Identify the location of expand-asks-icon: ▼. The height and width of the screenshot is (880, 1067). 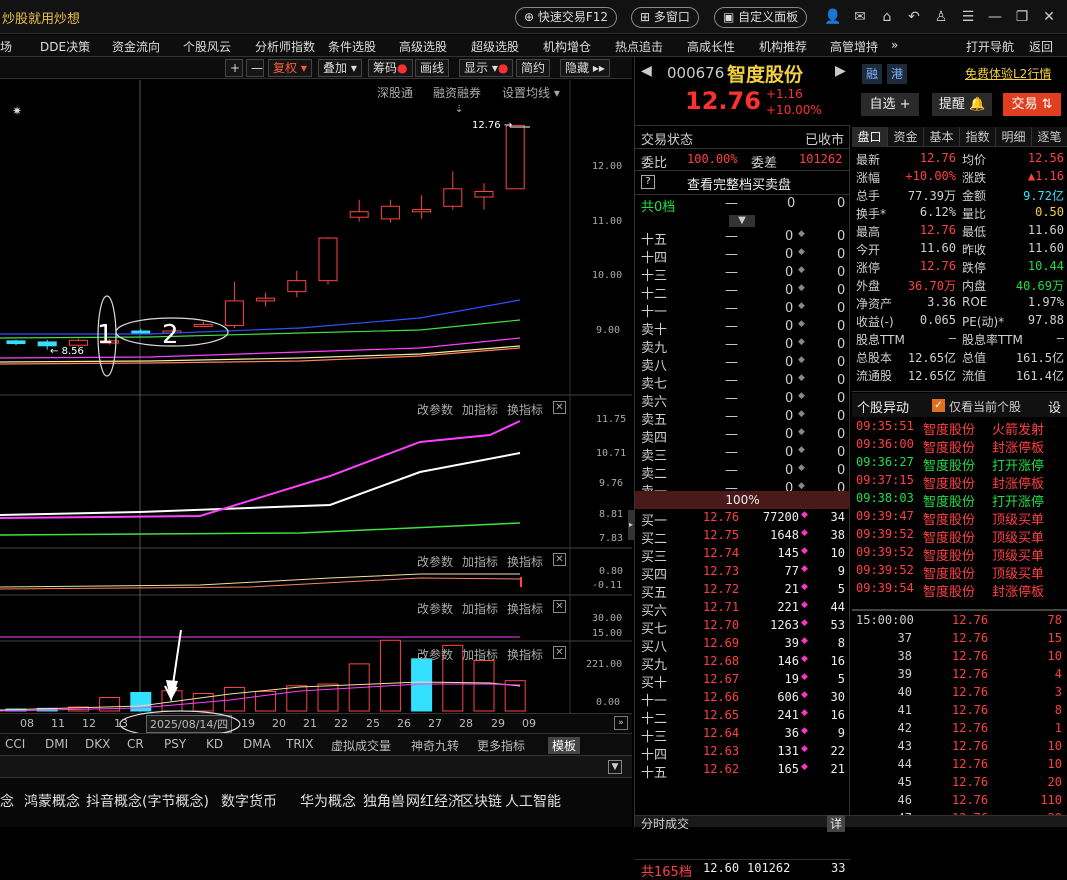
(742, 221).